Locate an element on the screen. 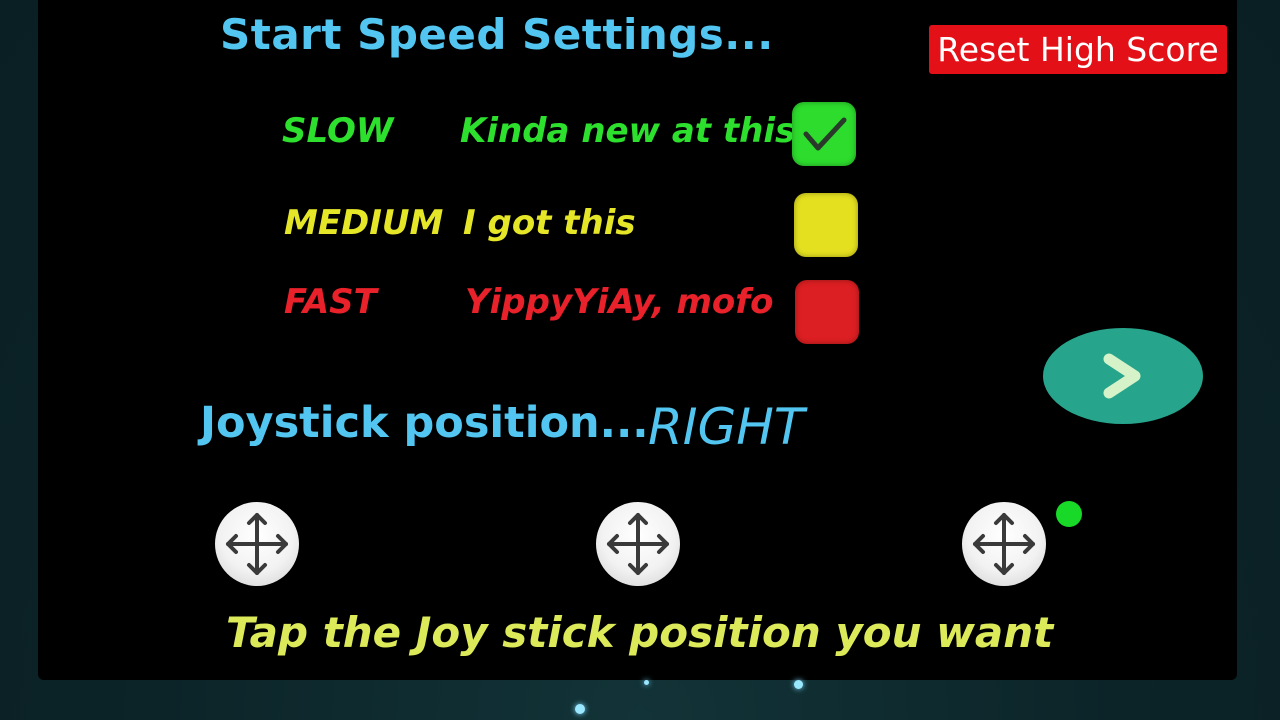  chevron-right-icon is located at coordinates (1122, 376).